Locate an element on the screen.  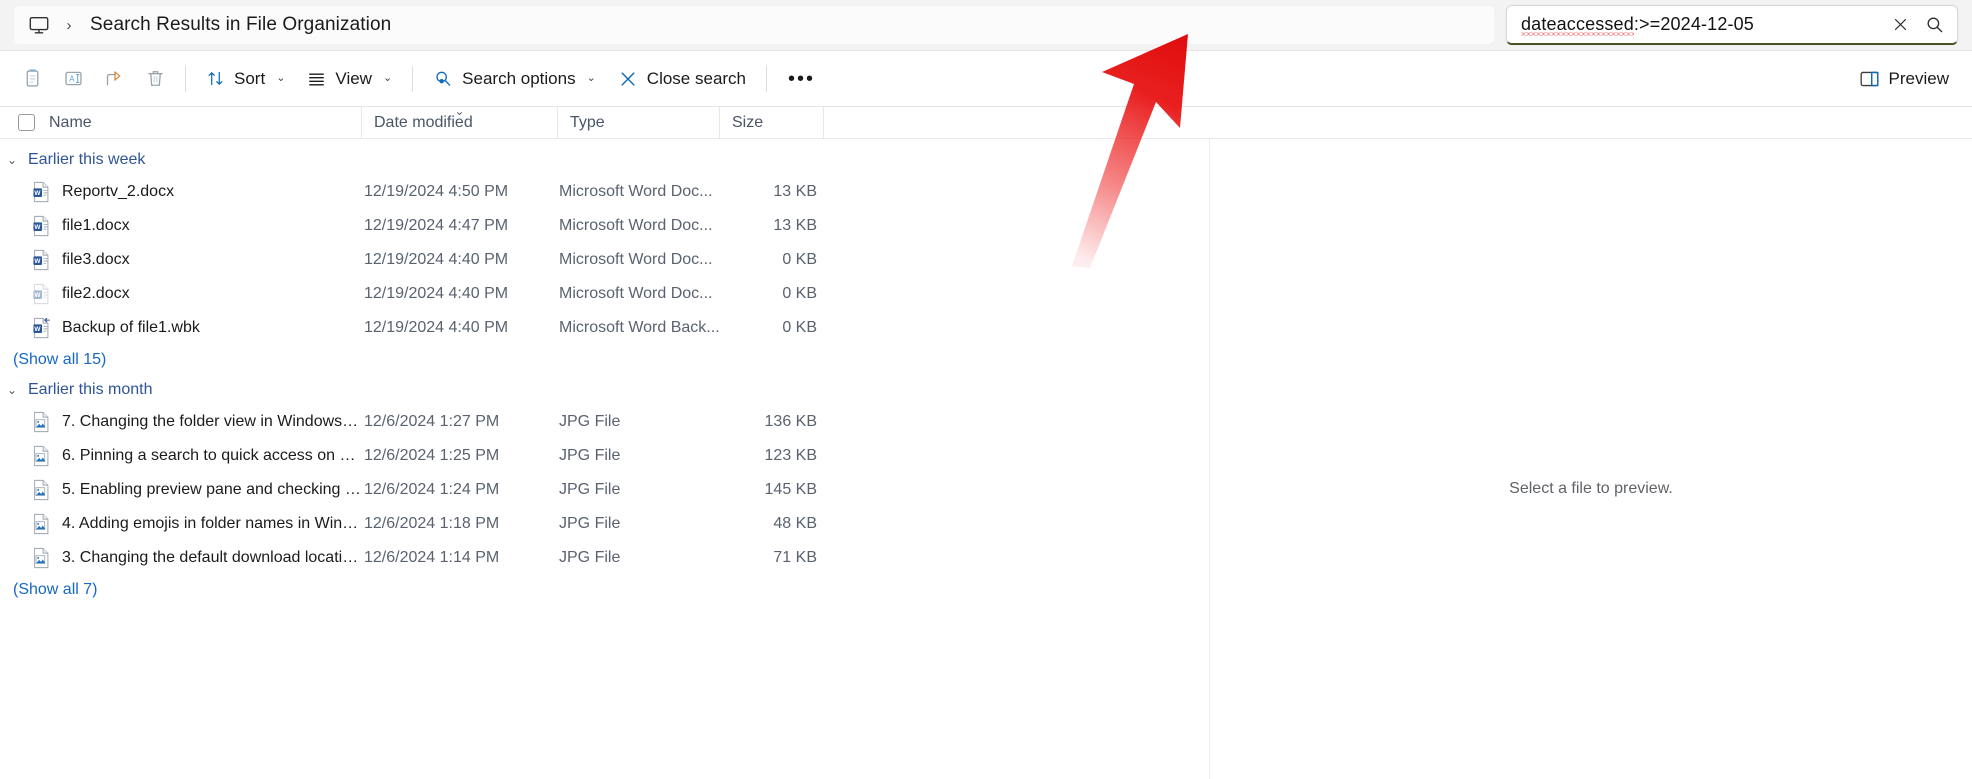
group-header: ⌄ Earlier this week is located at coordinates (604, 160).